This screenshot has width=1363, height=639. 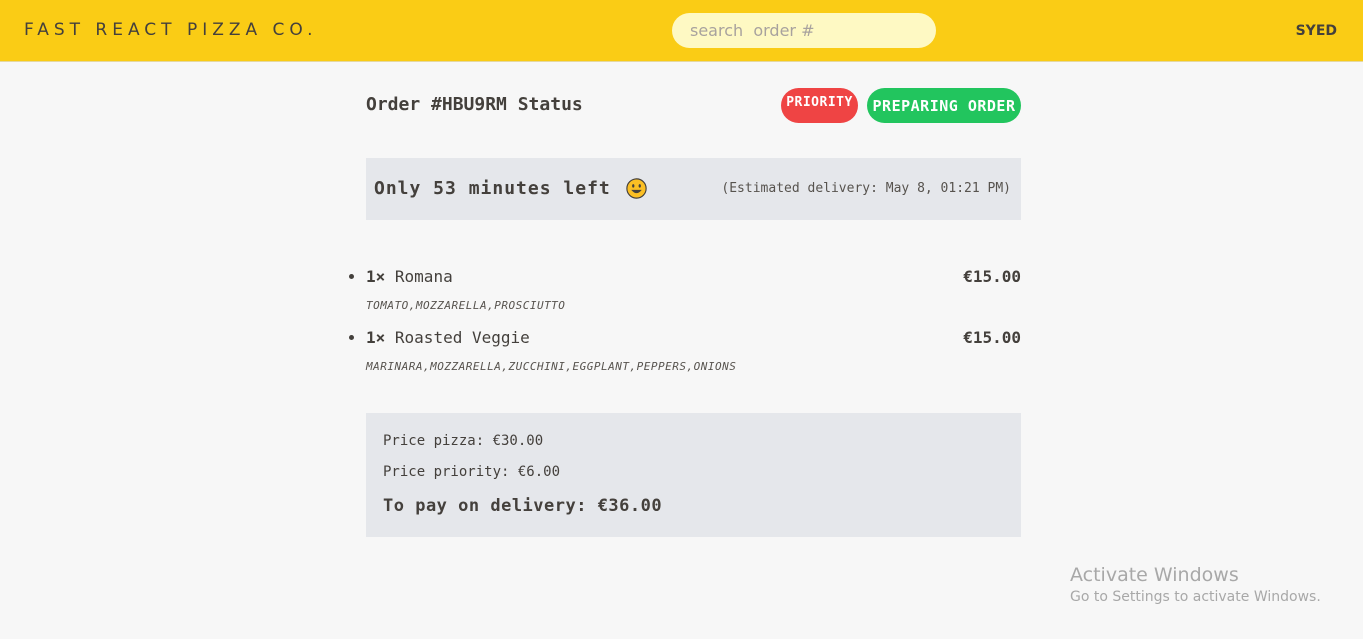 What do you see at coordinates (462, 337) in the screenshot?
I see `item-name: Roasted Veggie` at bounding box center [462, 337].